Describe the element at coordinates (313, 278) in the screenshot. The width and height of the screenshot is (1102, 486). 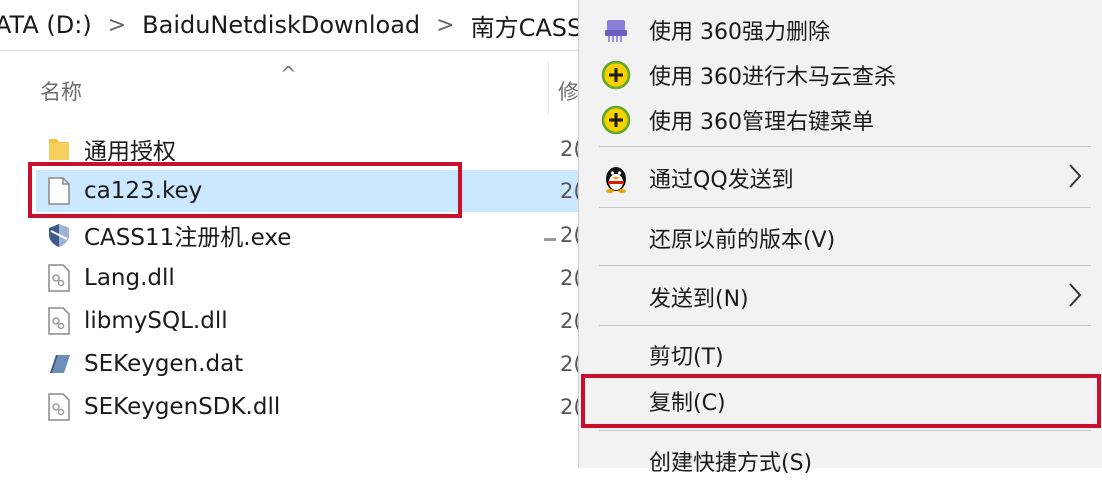
I see `file-row: Lang.dll 2(` at that location.